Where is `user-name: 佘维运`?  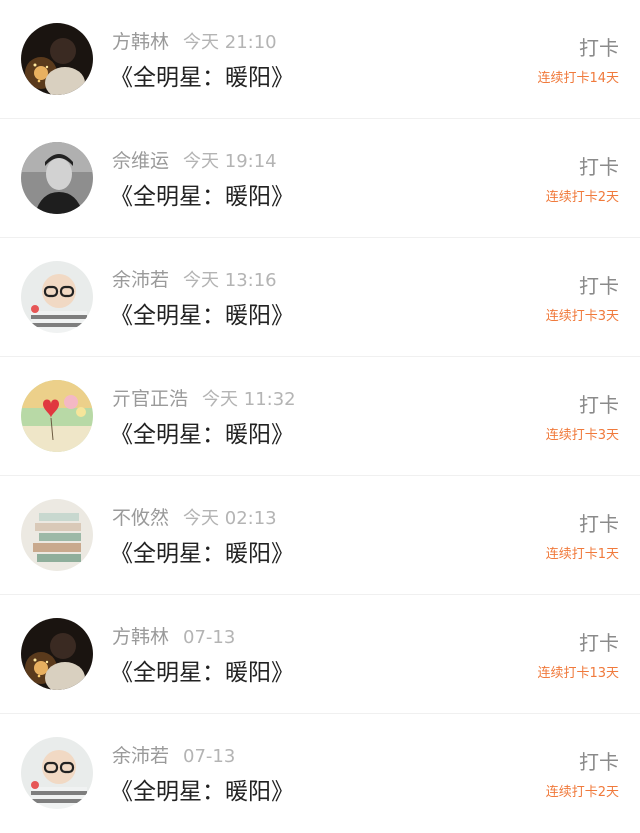
user-name: 佘维运 is located at coordinates (140, 161).